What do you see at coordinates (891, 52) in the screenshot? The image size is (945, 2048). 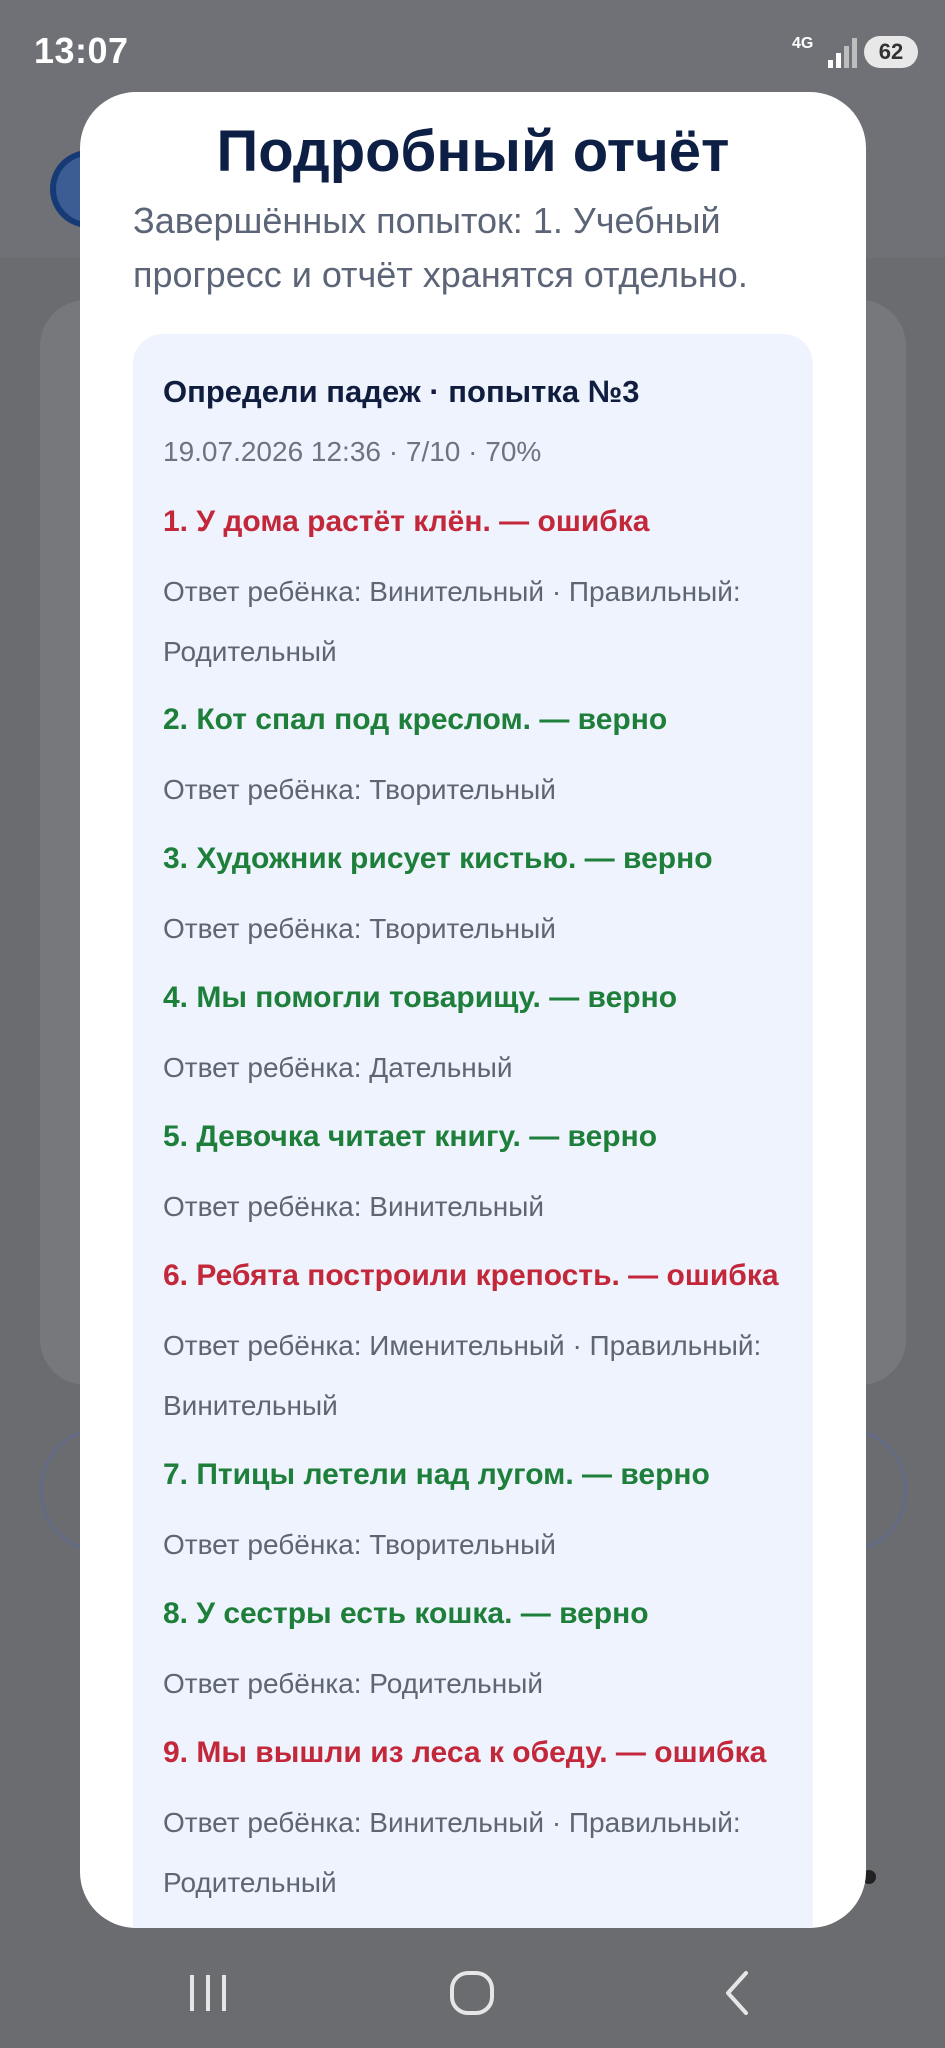 I see `battery-indicator: 62` at bounding box center [891, 52].